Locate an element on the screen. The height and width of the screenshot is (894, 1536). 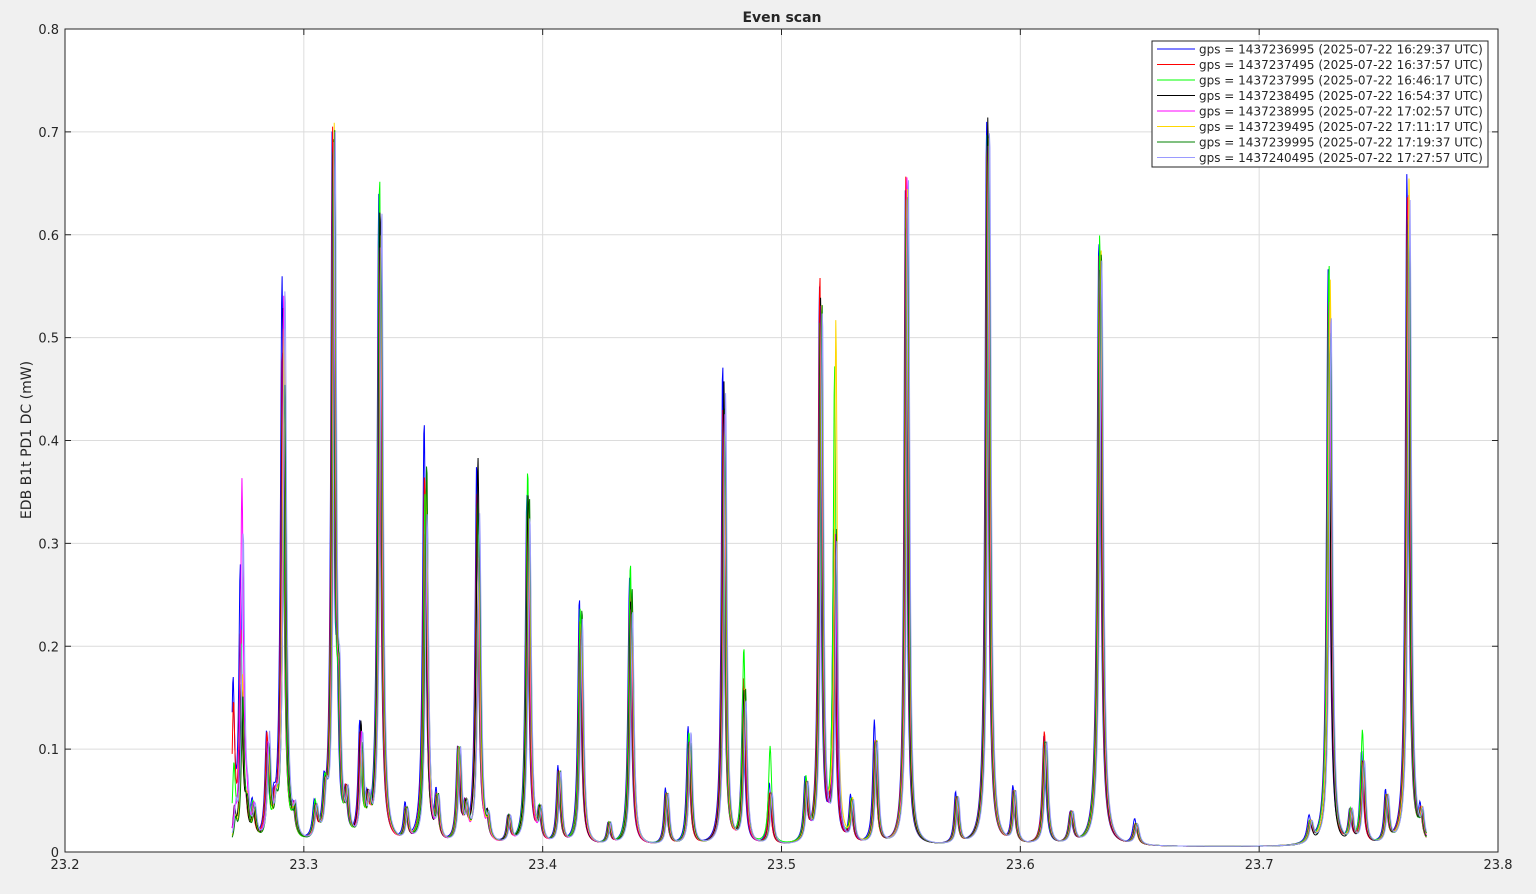
x-tick-label: 23.8 is located at coordinates (1498, 865).